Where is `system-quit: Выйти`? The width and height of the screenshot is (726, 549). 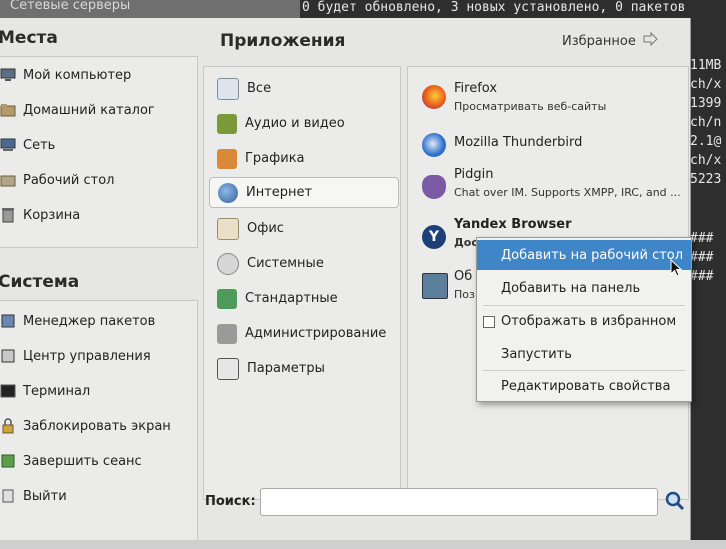
system-quit: Выйти is located at coordinates (33, 496).